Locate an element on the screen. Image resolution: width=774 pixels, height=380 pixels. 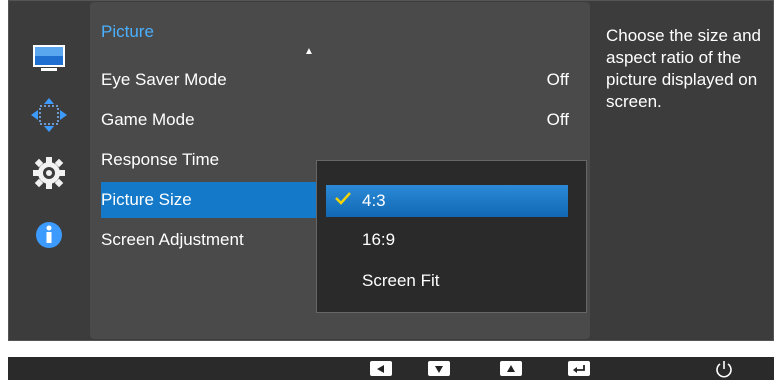
option-label: 16:9 is located at coordinates (379, 239).